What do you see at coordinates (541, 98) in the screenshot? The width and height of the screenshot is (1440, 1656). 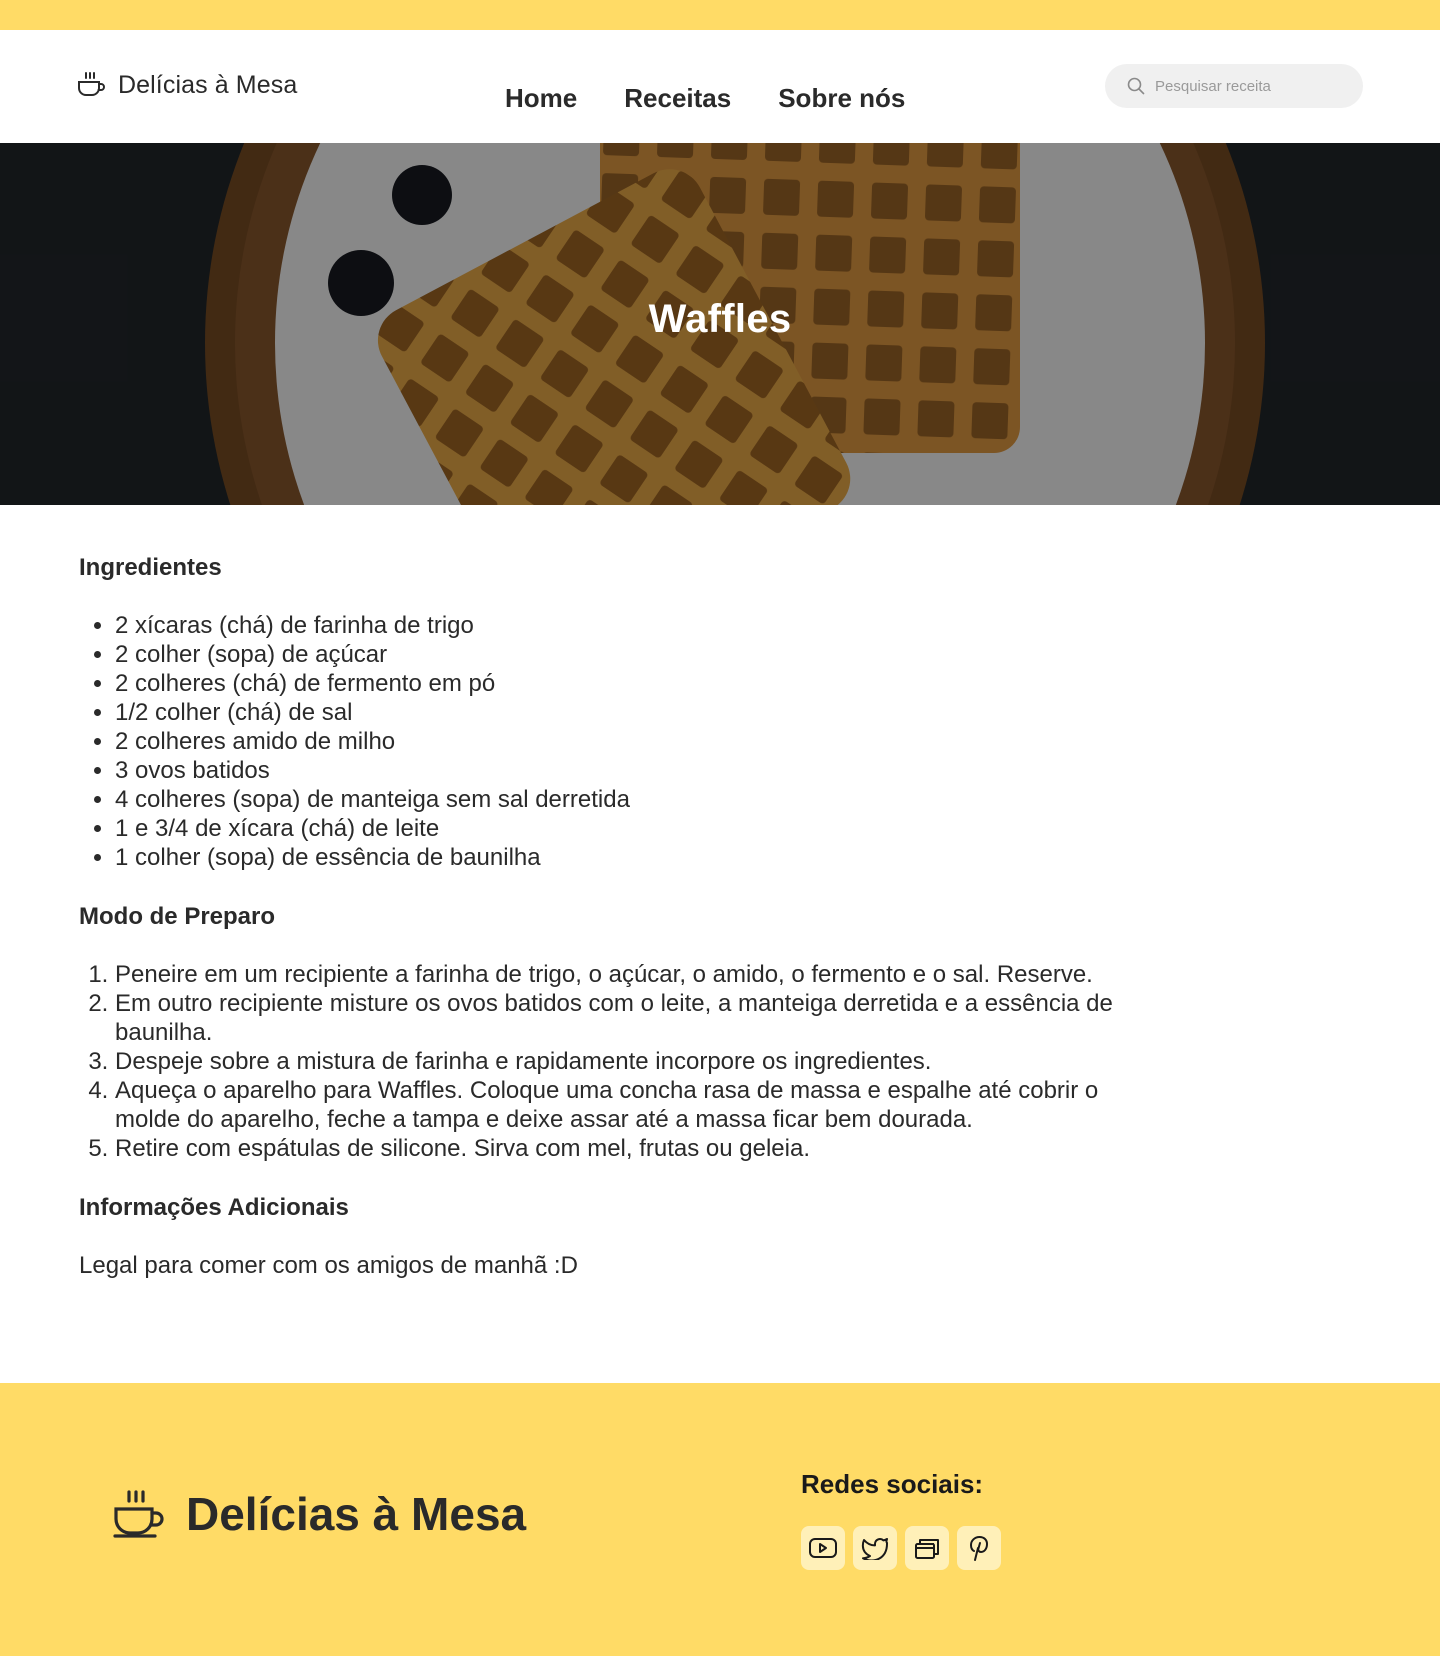 I see `nav-home: Home` at bounding box center [541, 98].